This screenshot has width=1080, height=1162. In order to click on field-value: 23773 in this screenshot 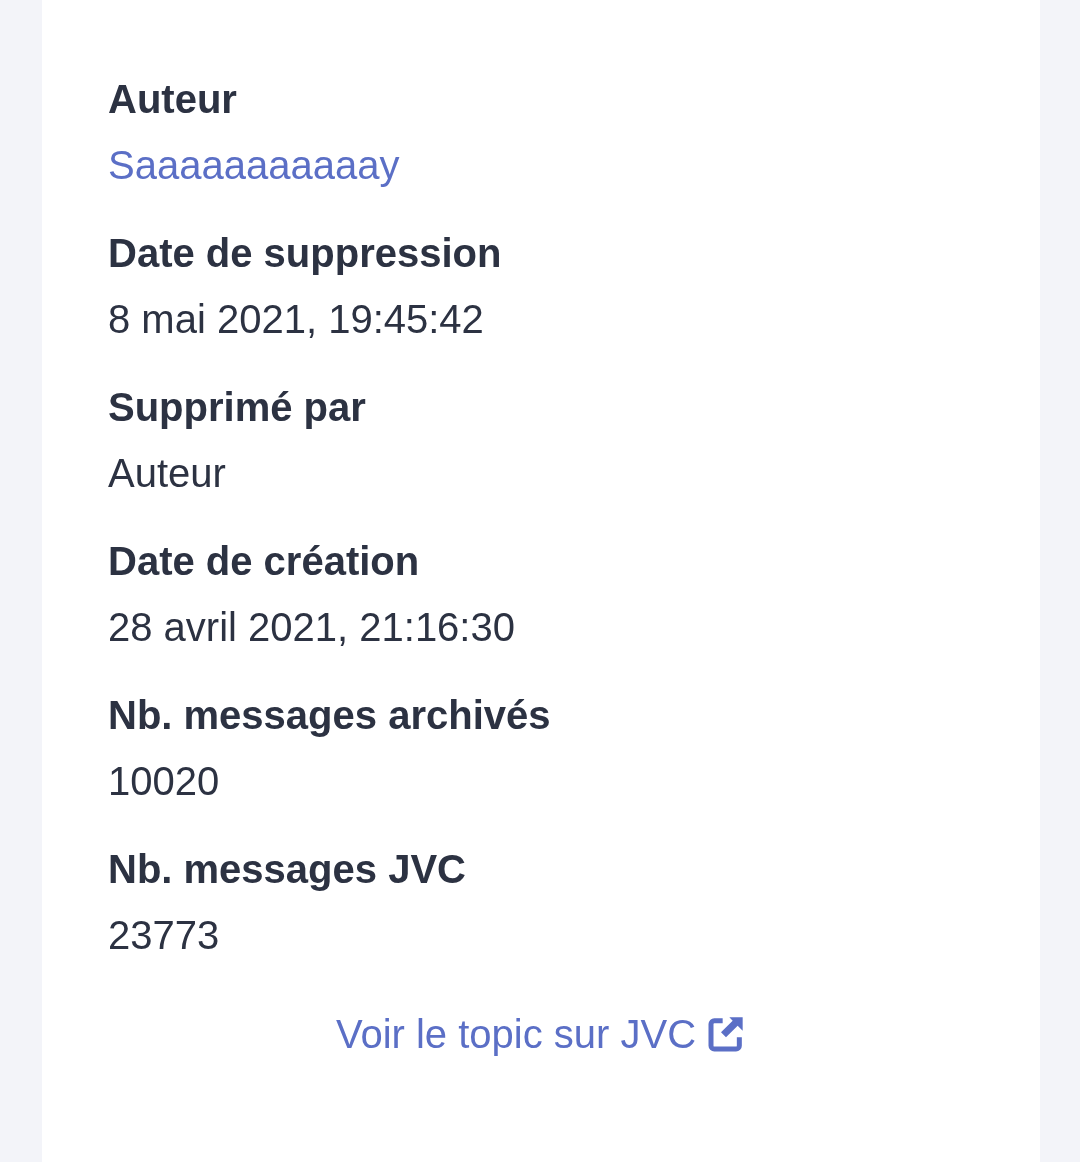, I will do `click(164, 935)`.